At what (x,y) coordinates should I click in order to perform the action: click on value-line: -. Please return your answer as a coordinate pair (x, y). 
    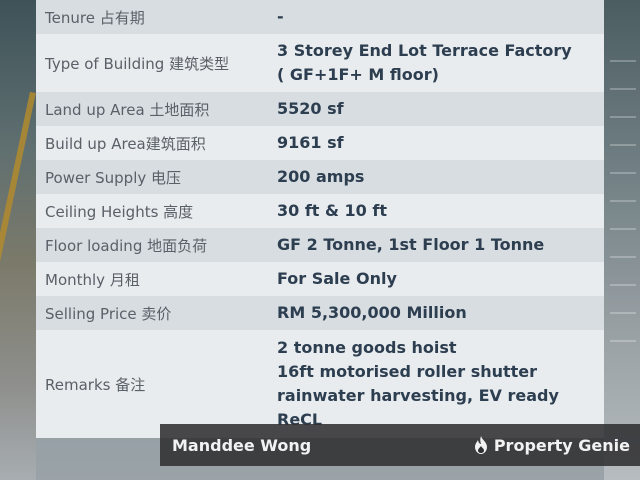
    Looking at the image, I should click on (280, 16).